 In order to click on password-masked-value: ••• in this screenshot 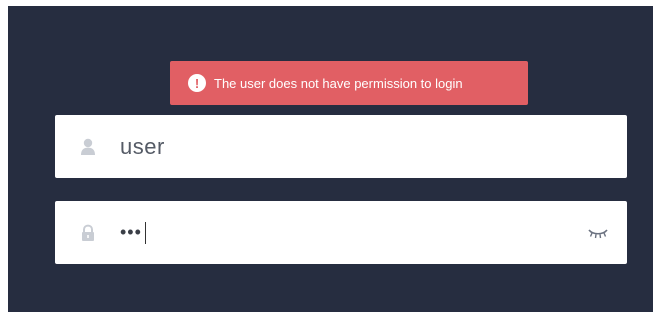, I will do `click(131, 232)`.